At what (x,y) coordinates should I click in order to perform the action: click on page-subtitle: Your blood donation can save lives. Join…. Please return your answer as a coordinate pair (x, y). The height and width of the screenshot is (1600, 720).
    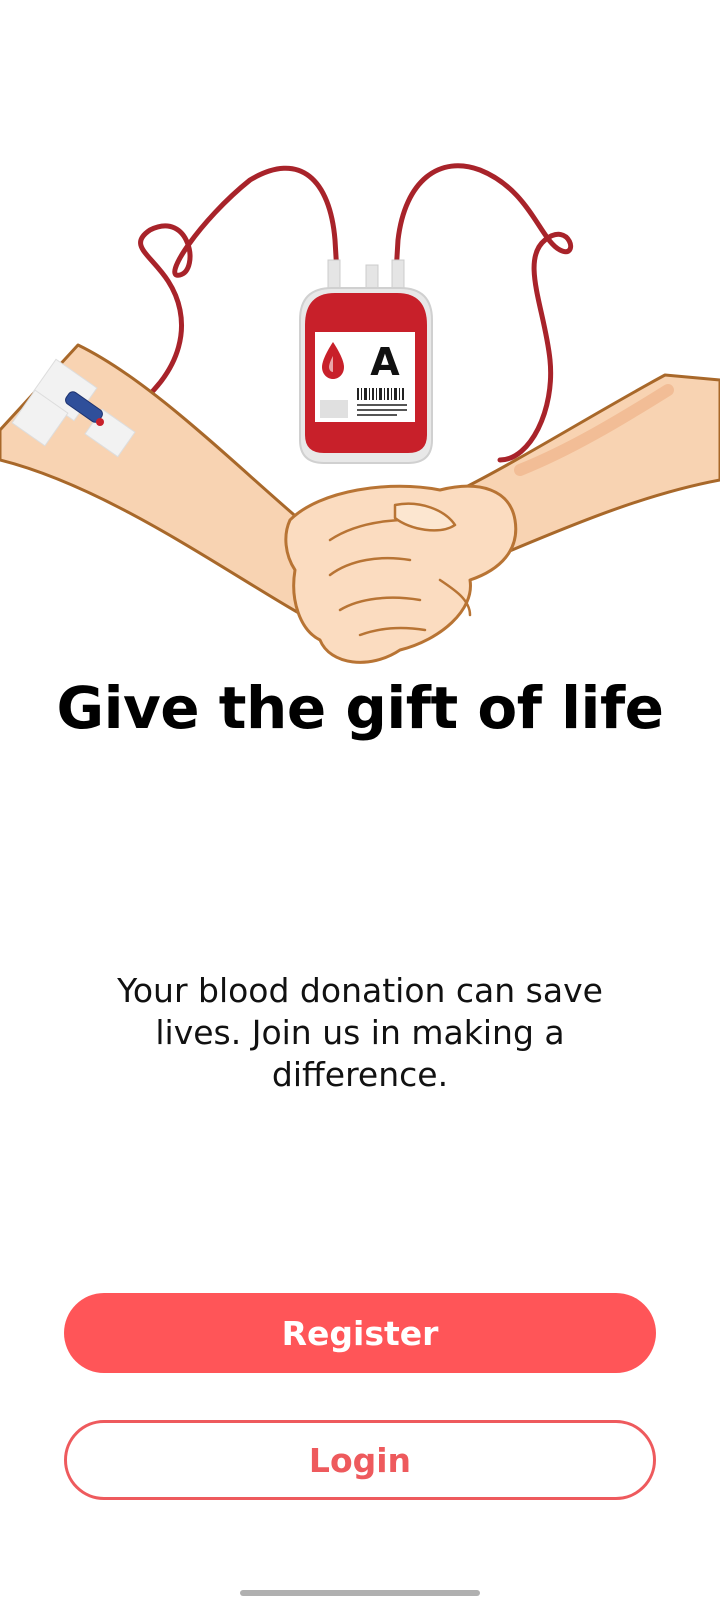
    Looking at the image, I should click on (360, 1032).